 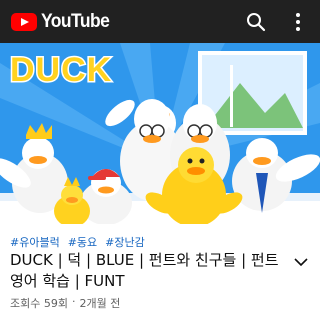 I want to click on youtube-logo: YouTube, so click(x=63, y=21).